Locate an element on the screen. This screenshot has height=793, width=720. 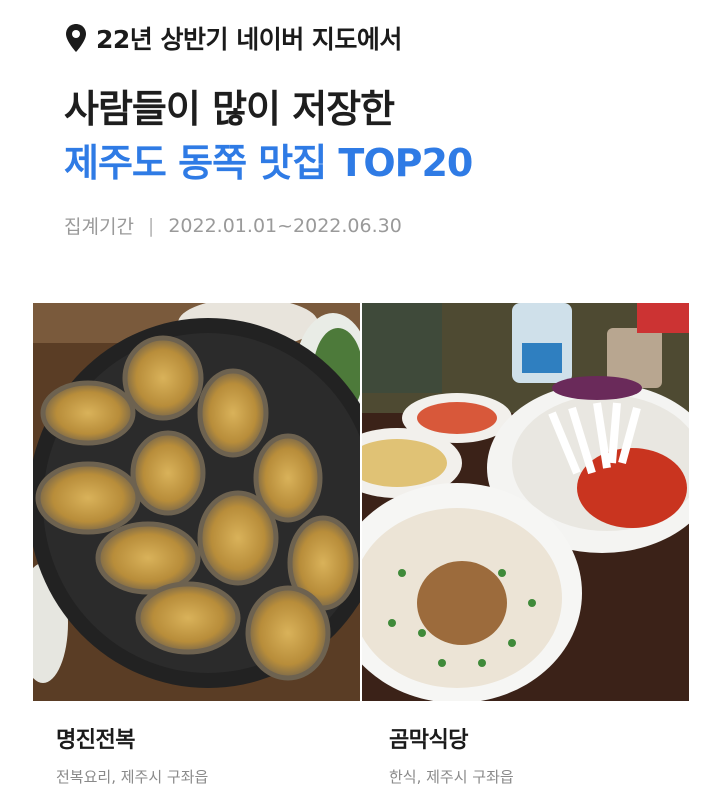
title-line-2: 제주도 동쪽 맛집 TOP20 is located at coordinates (268, 163).